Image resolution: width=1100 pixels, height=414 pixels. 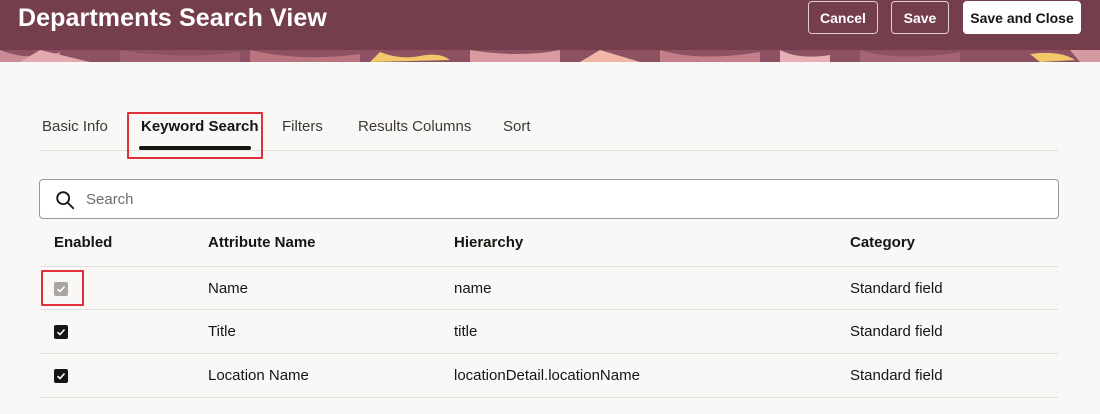 I want to click on tab-results-columns: Results Columns, so click(x=414, y=126).